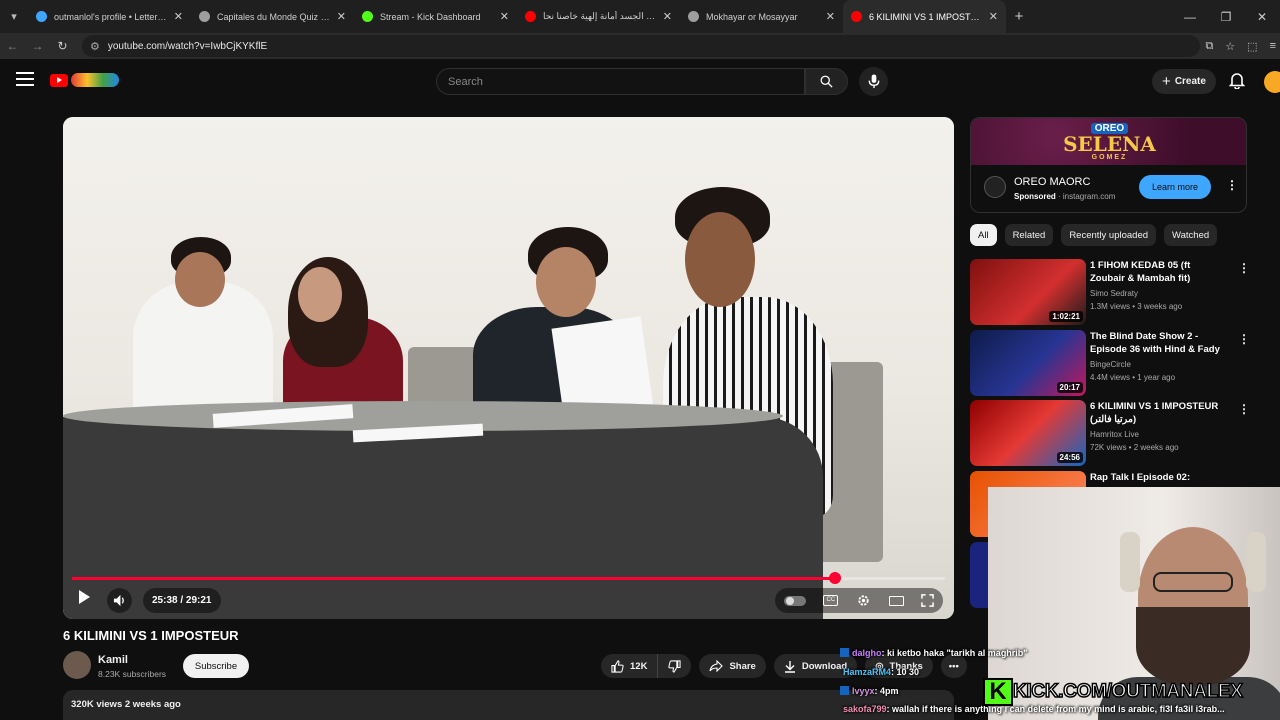  What do you see at coordinates (1209, 46) in the screenshot?
I see `install-app-icon: ⧉` at bounding box center [1209, 46].